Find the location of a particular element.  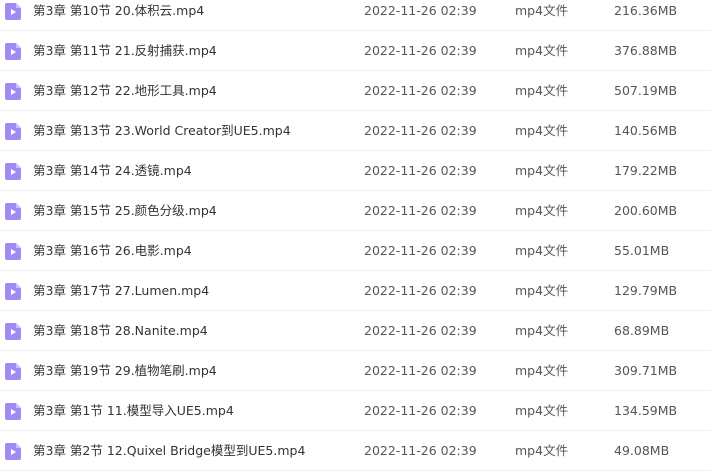

file-size: 507.19MB is located at coordinates (646, 90).